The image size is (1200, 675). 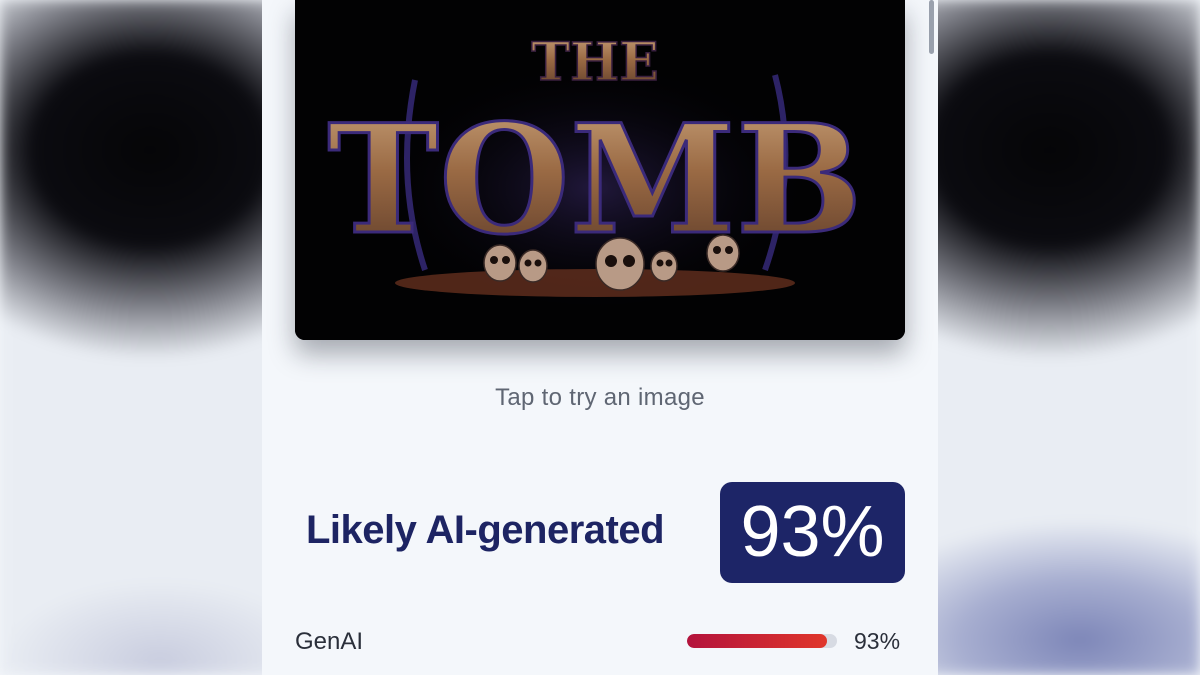 What do you see at coordinates (877, 641) in the screenshot?
I see `category-value-genai: 93%` at bounding box center [877, 641].